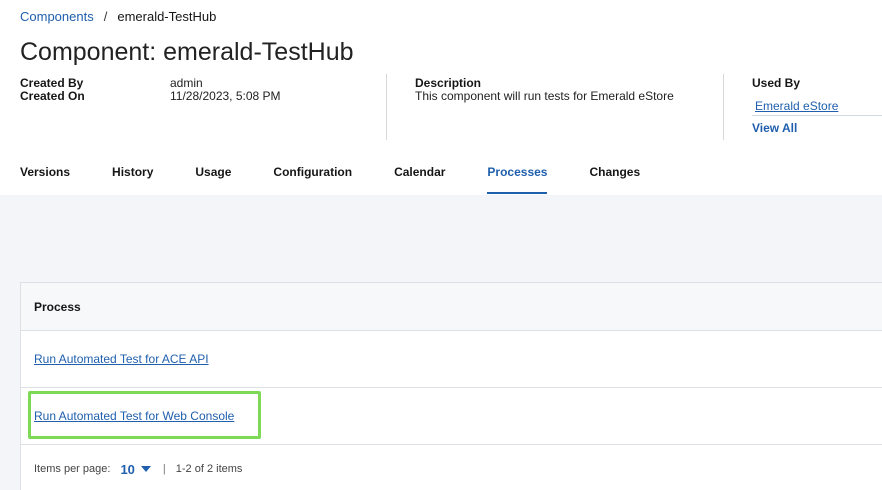  Describe the element at coordinates (187, 52) in the screenshot. I see `page-title: Component: emerald-TestHub` at that location.